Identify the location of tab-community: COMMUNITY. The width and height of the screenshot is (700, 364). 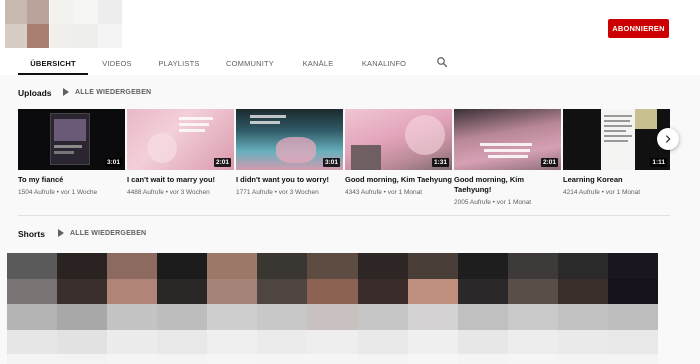
(250, 63).